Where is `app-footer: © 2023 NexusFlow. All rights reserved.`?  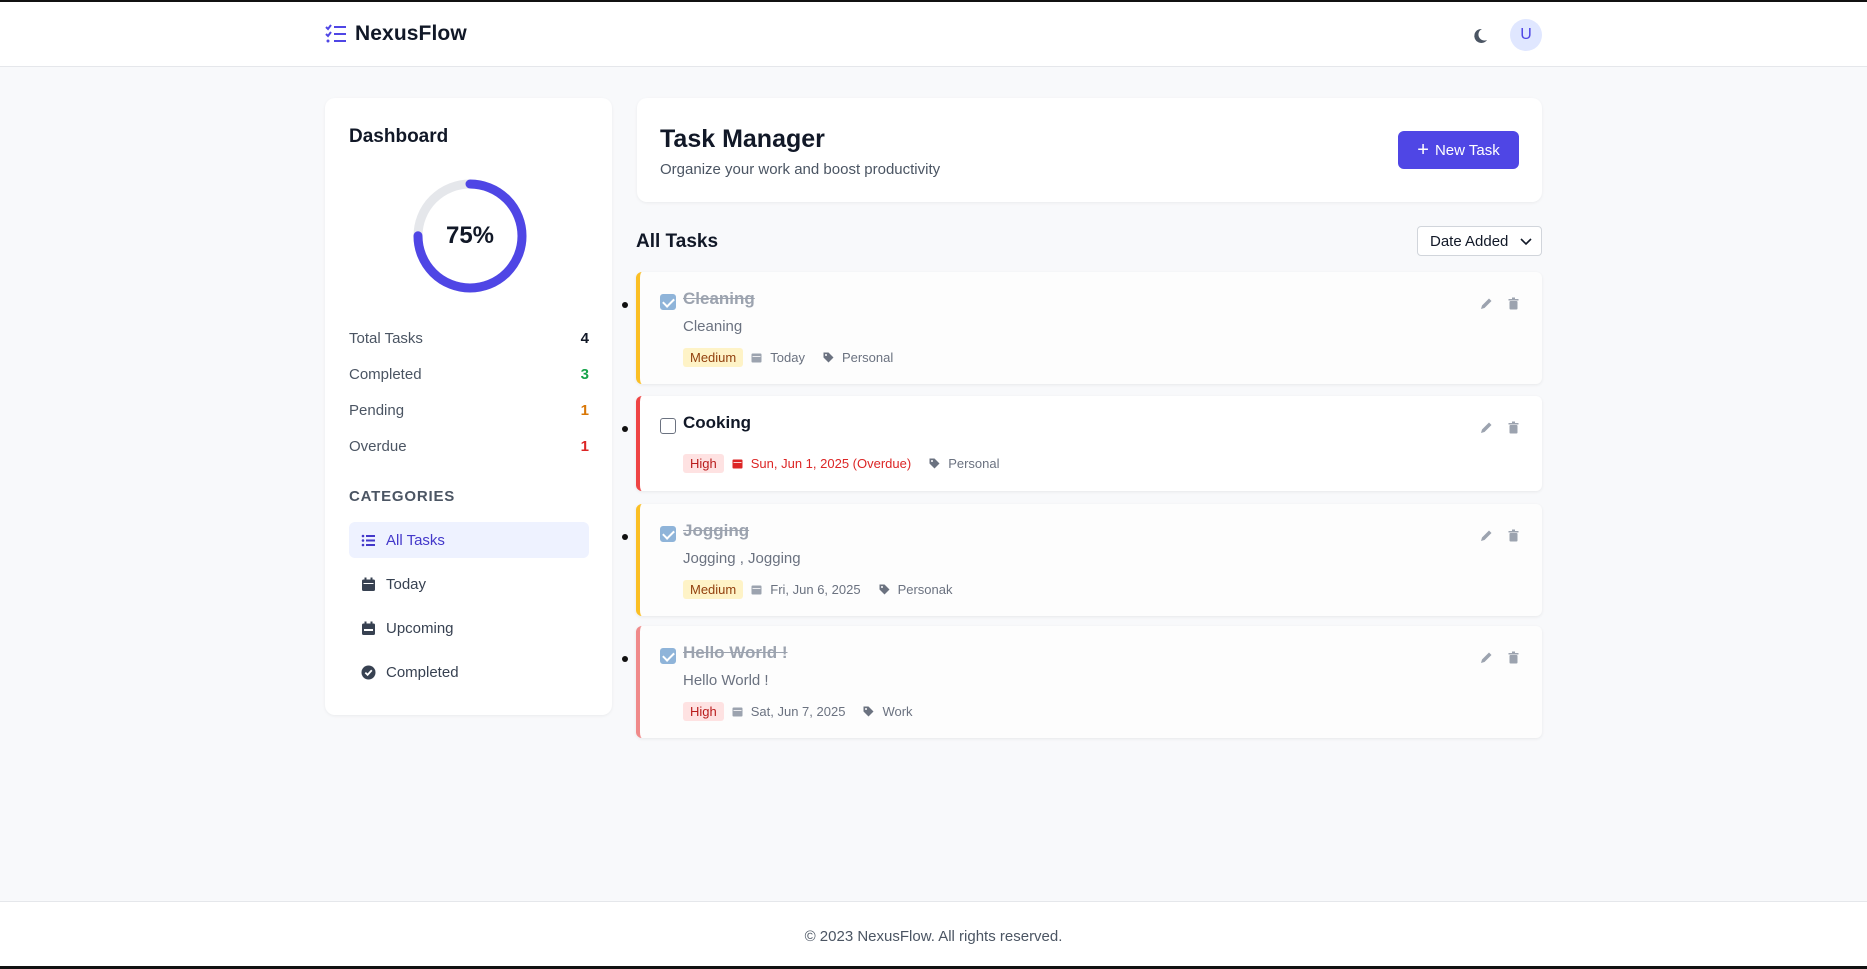
app-footer: © 2023 NexusFlow. All rights reserved. is located at coordinates (933, 933).